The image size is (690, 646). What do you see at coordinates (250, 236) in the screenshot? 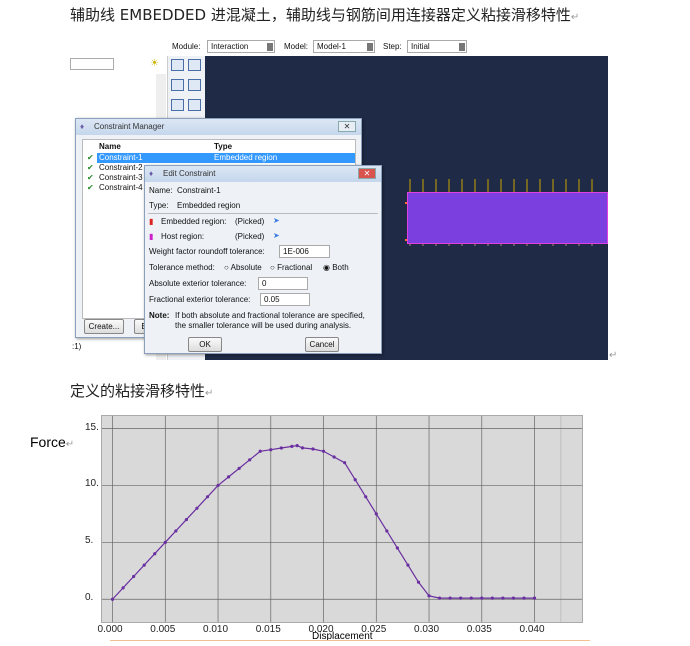
I see `host-region-value: (Picked)` at bounding box center [250, 236].